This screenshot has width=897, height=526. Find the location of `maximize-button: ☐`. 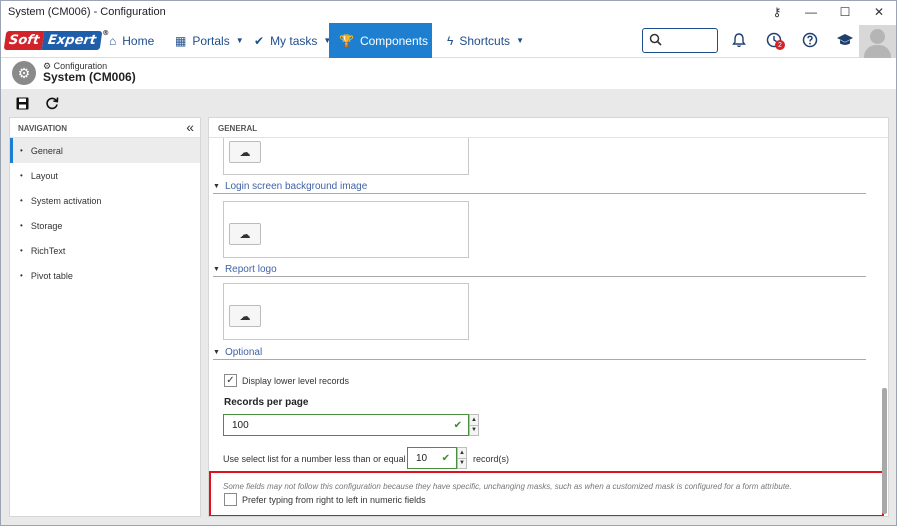

maximize-button: ☐ is located at coordinates (845, 12).